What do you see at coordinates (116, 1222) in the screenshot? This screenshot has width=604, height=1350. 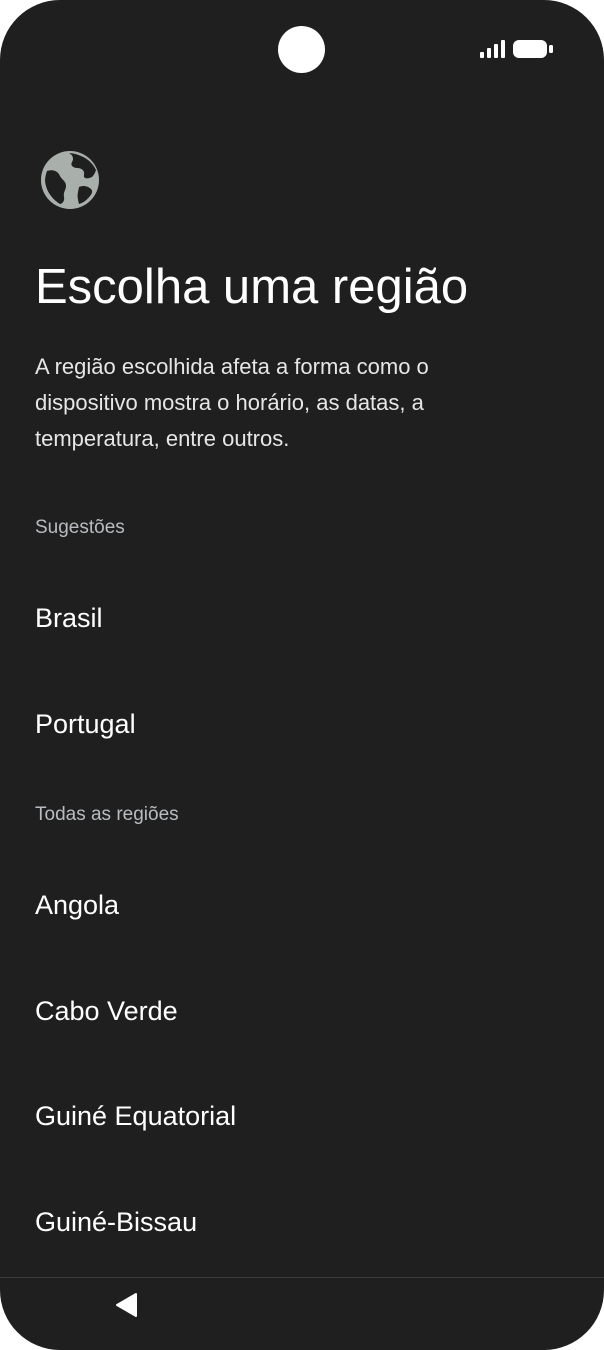 I see `region-label: Guiné-Bissau` at bounding box center [116, 1222].